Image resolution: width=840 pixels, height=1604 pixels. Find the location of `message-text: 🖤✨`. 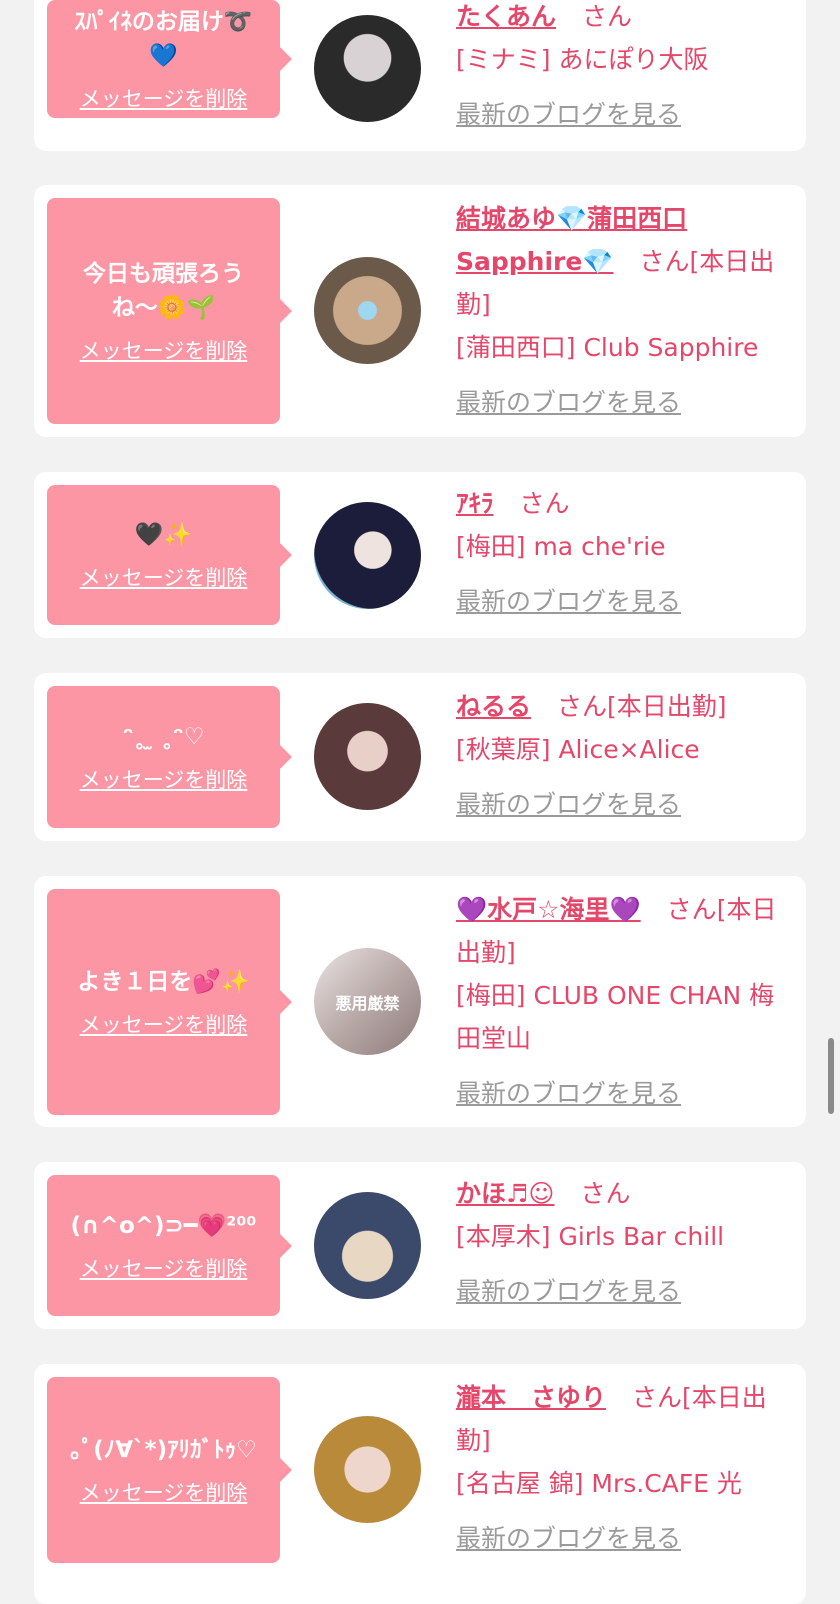

message-text: 🖤✨ is located at coordinates (163, 535).